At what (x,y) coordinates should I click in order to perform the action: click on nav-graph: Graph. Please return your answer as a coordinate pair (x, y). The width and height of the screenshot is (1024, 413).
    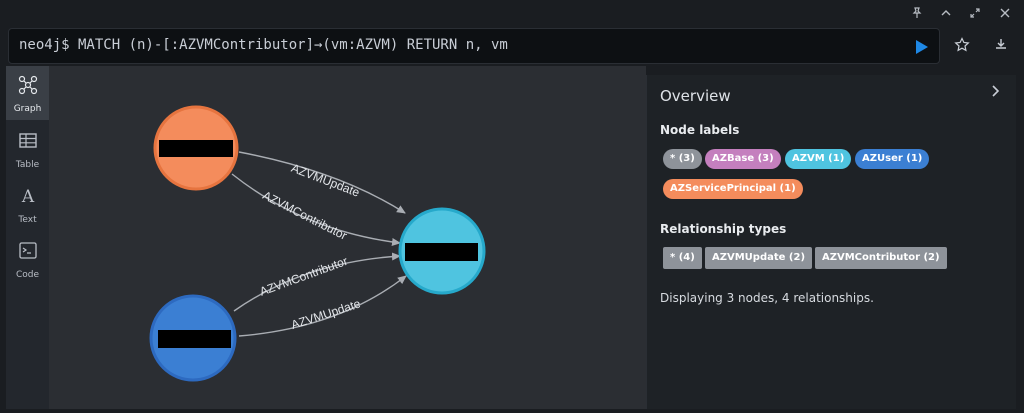
    Looking at the image, I should click on (27, 93).